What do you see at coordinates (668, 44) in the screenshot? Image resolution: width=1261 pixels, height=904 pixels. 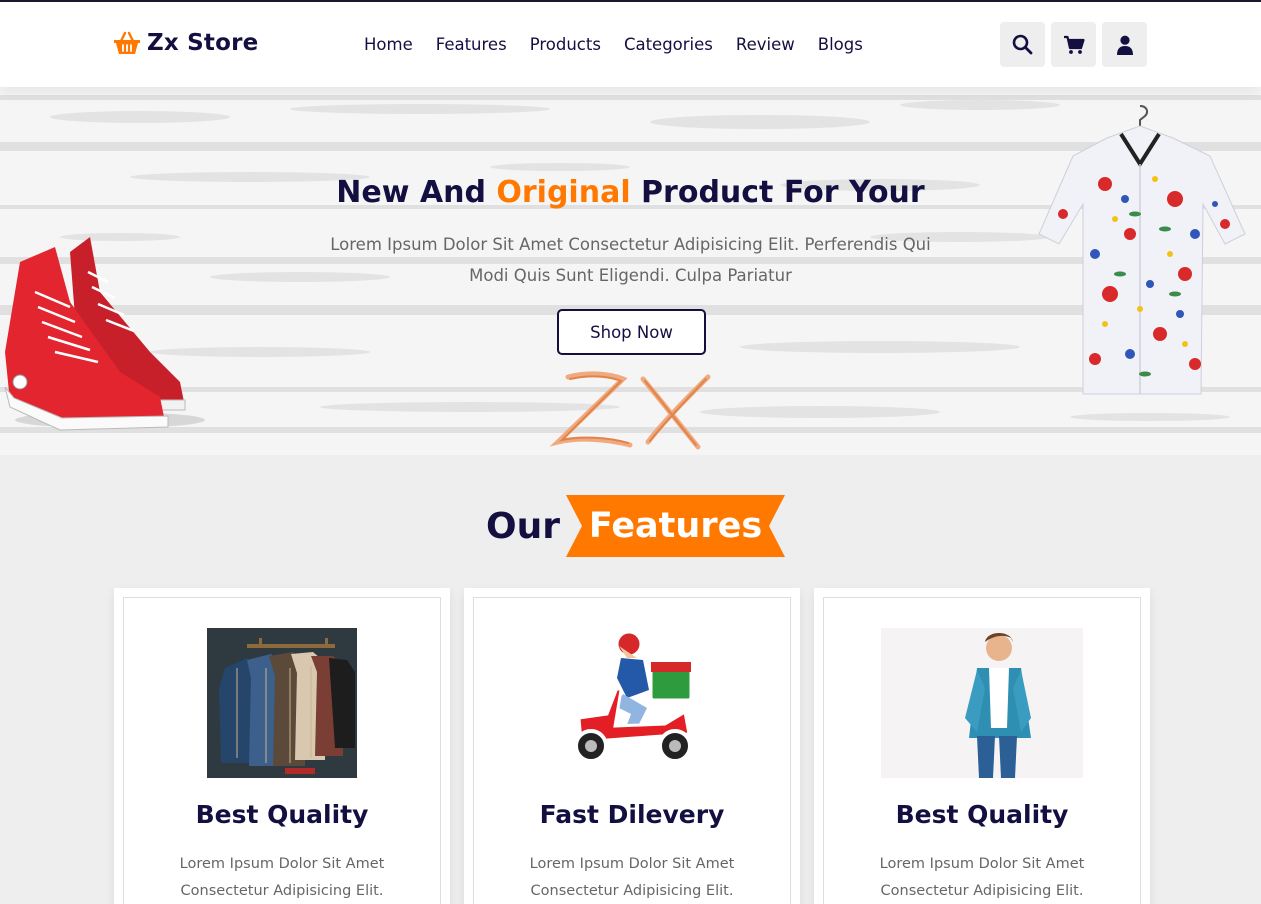 I see `nav-categories: Categories` at bounding box center [668, 44].